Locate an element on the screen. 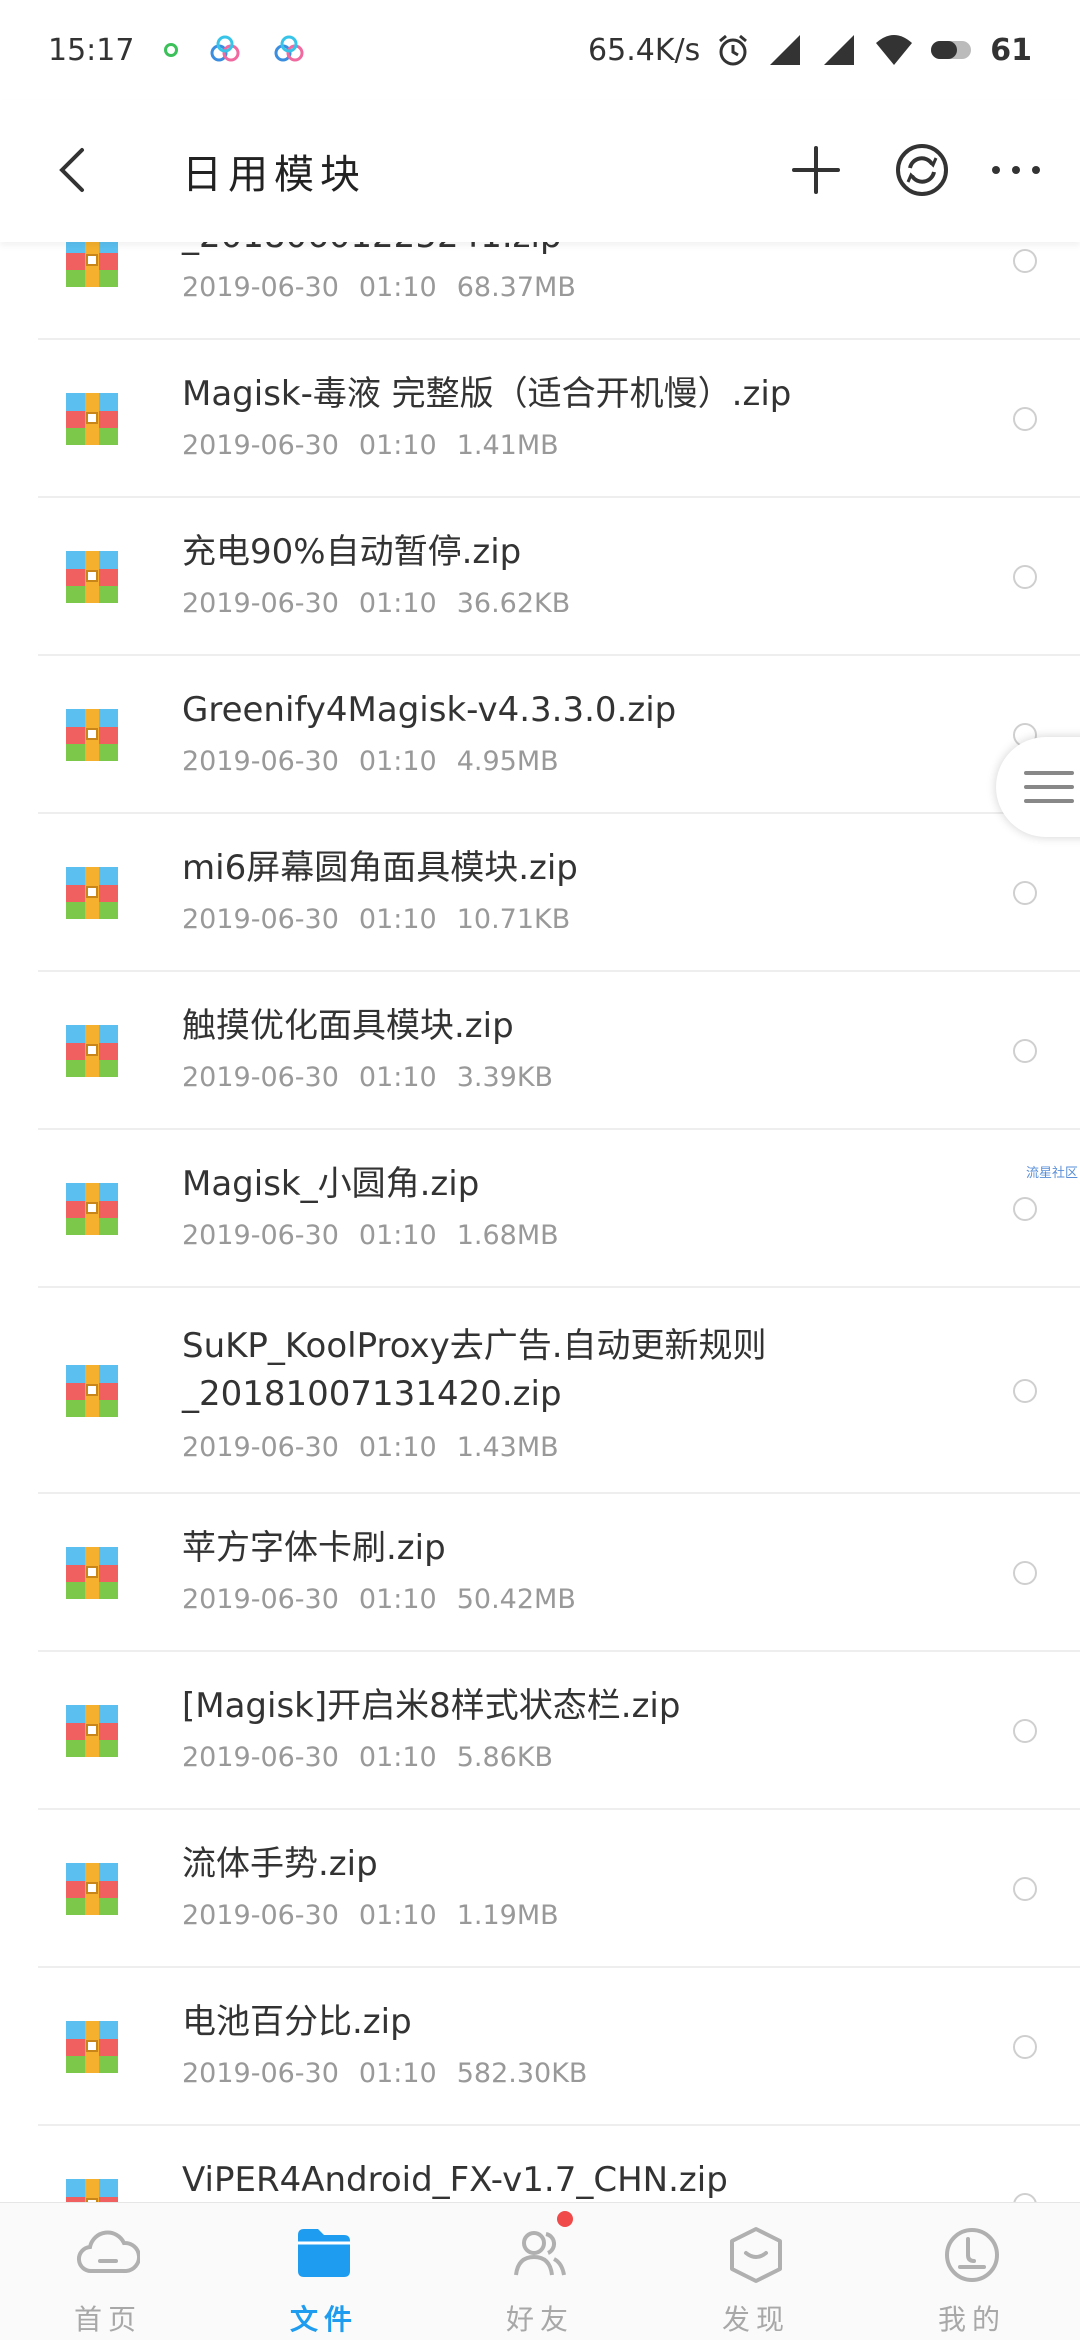 The image size is (1080, 2340). add-icon is located at coordinates (816, 170).